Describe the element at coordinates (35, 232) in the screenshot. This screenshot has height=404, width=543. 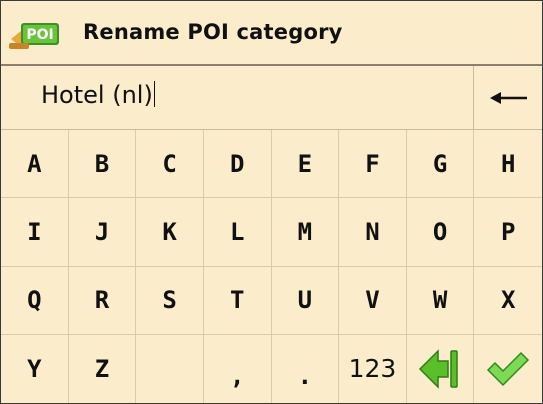
I see `key-i: I` at that location.